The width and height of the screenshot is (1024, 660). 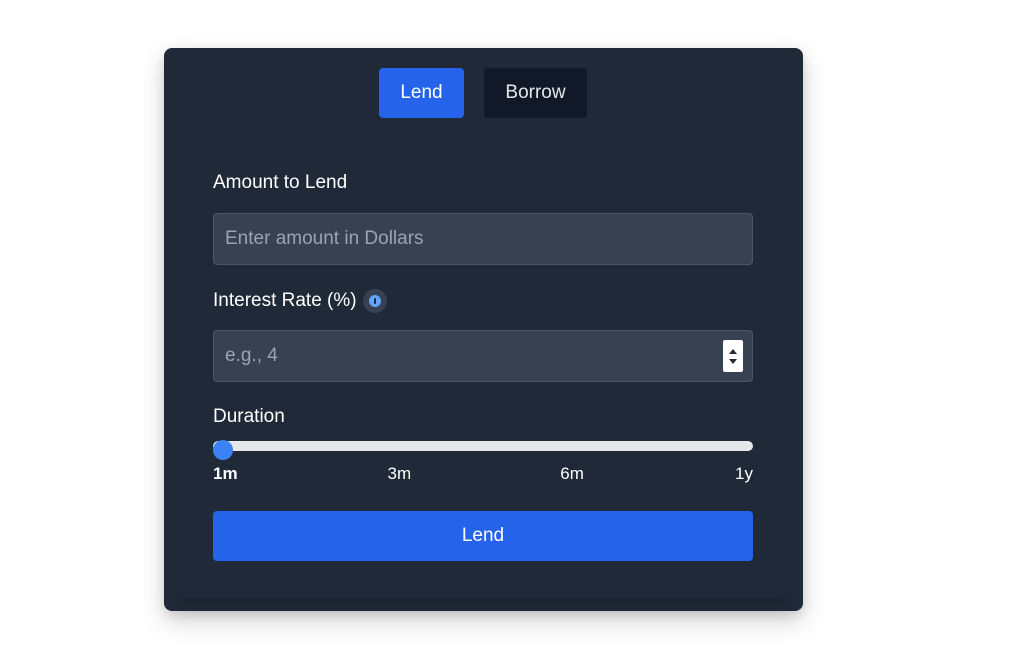 I want to click on tab-lend: Lend, so click(x=421, y=93).